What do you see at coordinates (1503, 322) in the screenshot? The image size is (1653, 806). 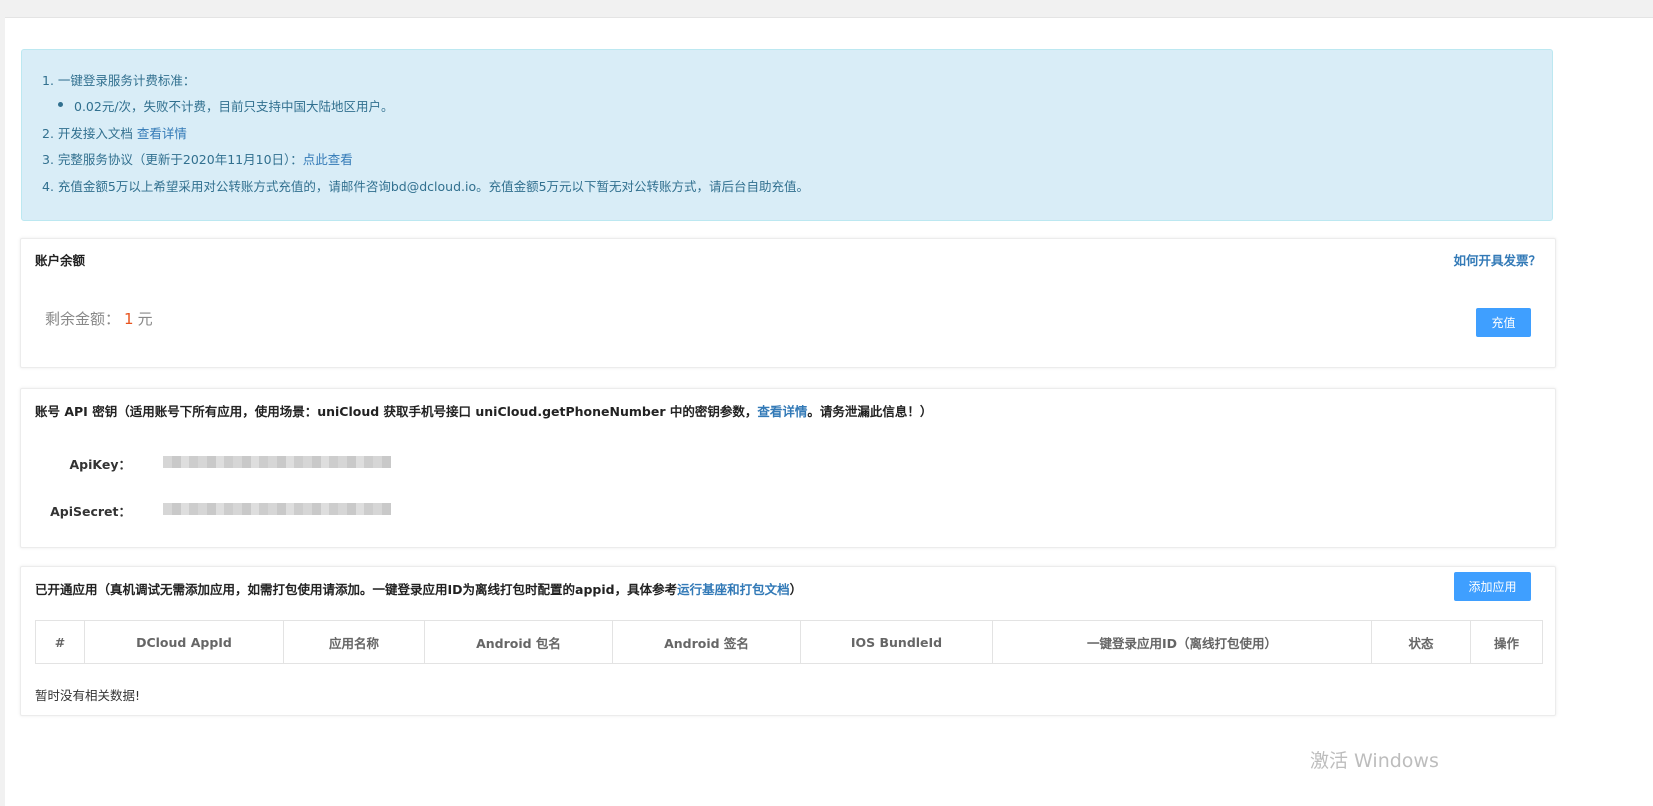 I see `recharge-button: 充值` at bounding box center [1503, 322].